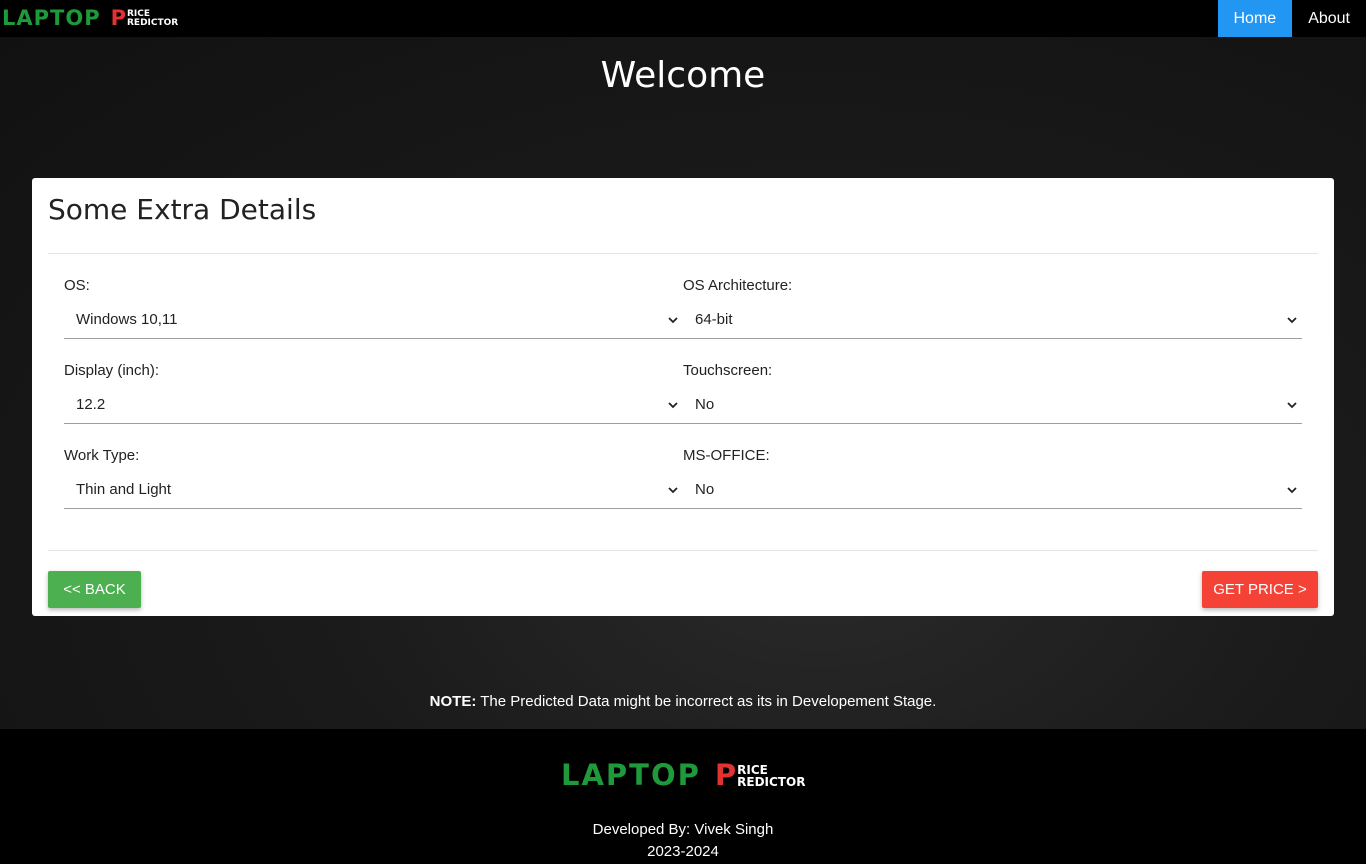 The height and width of the screenshot is (864, 1366). What do you see at coordinates (124, 489) in the screenshot?
I see `work-type-value: Thin and Light` at bounding box center [124, 489].